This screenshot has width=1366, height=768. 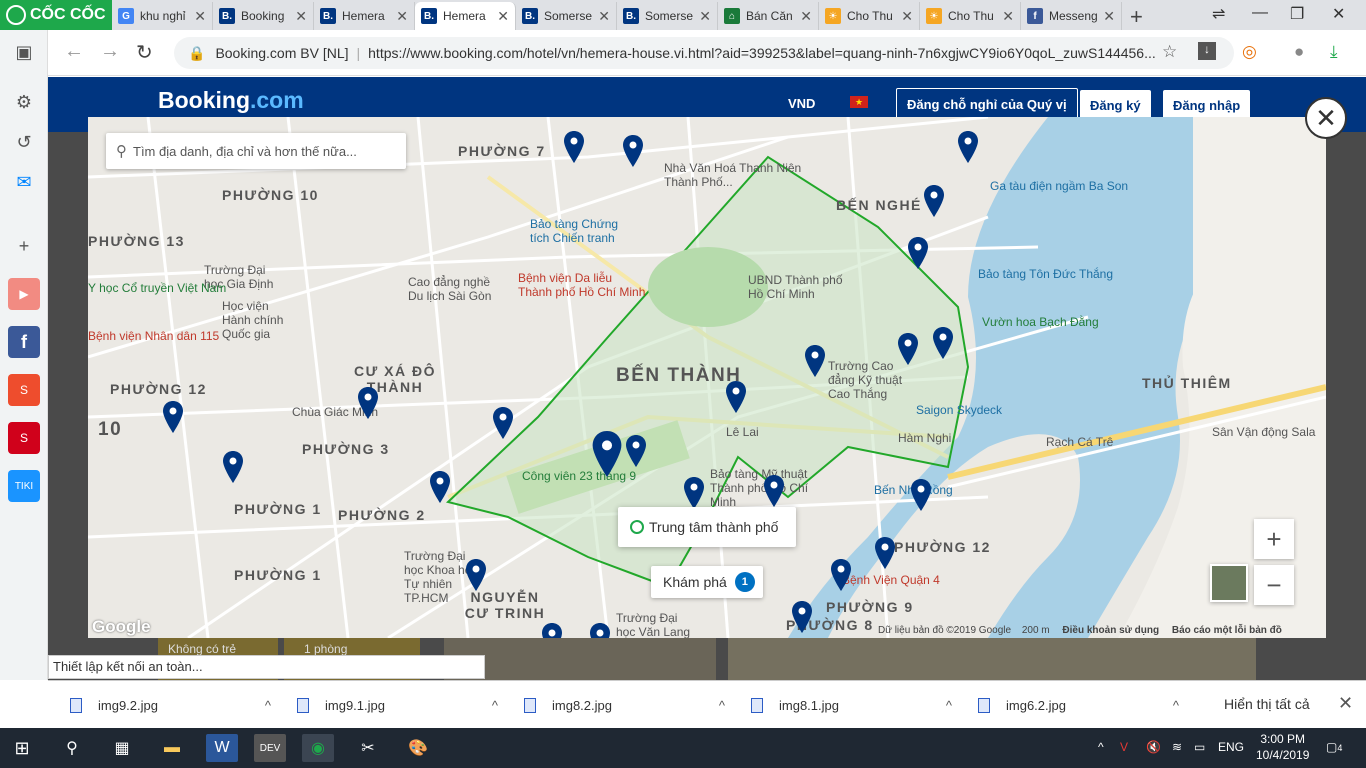 I want to click on map-place-label: Saigon Skydeck, so click(x=959, y=410).